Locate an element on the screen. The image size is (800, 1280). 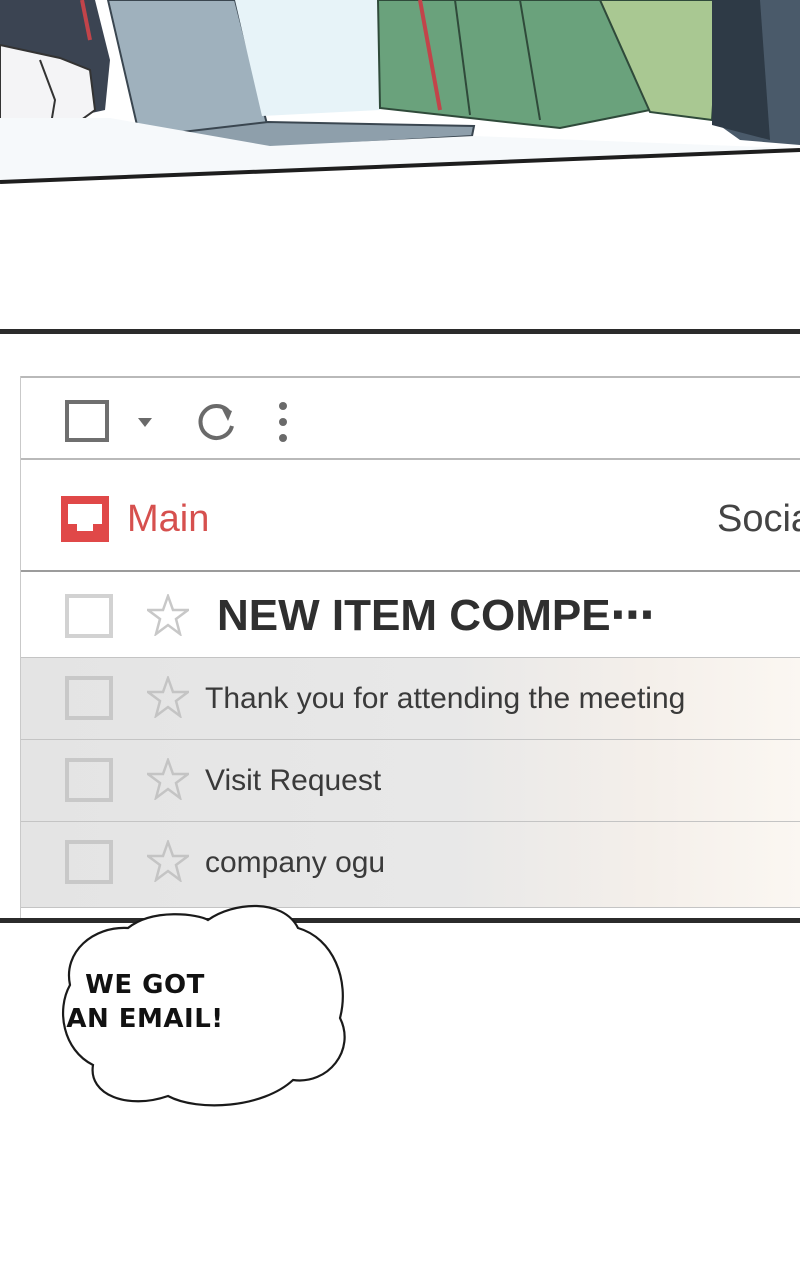
tab-social: Socia is located at coordinates (758, 519).